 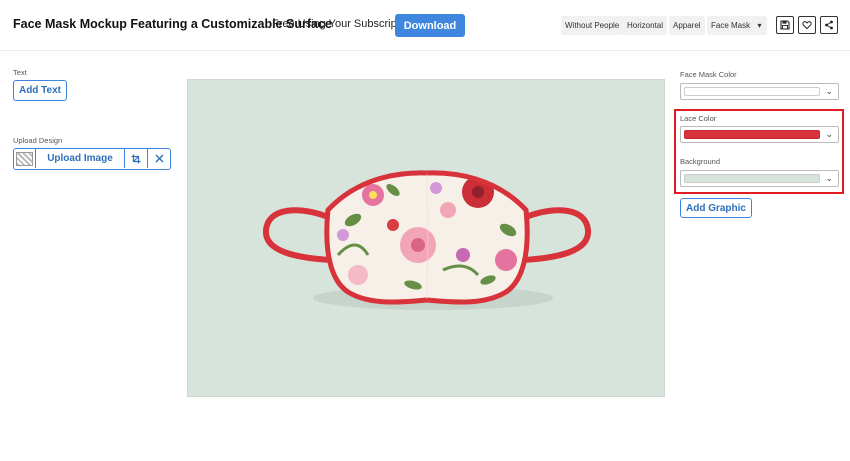 What do you see at coordinates (430, 25) in the screenshot?
I see `download-button: Download` at bounding box center [430, 25].